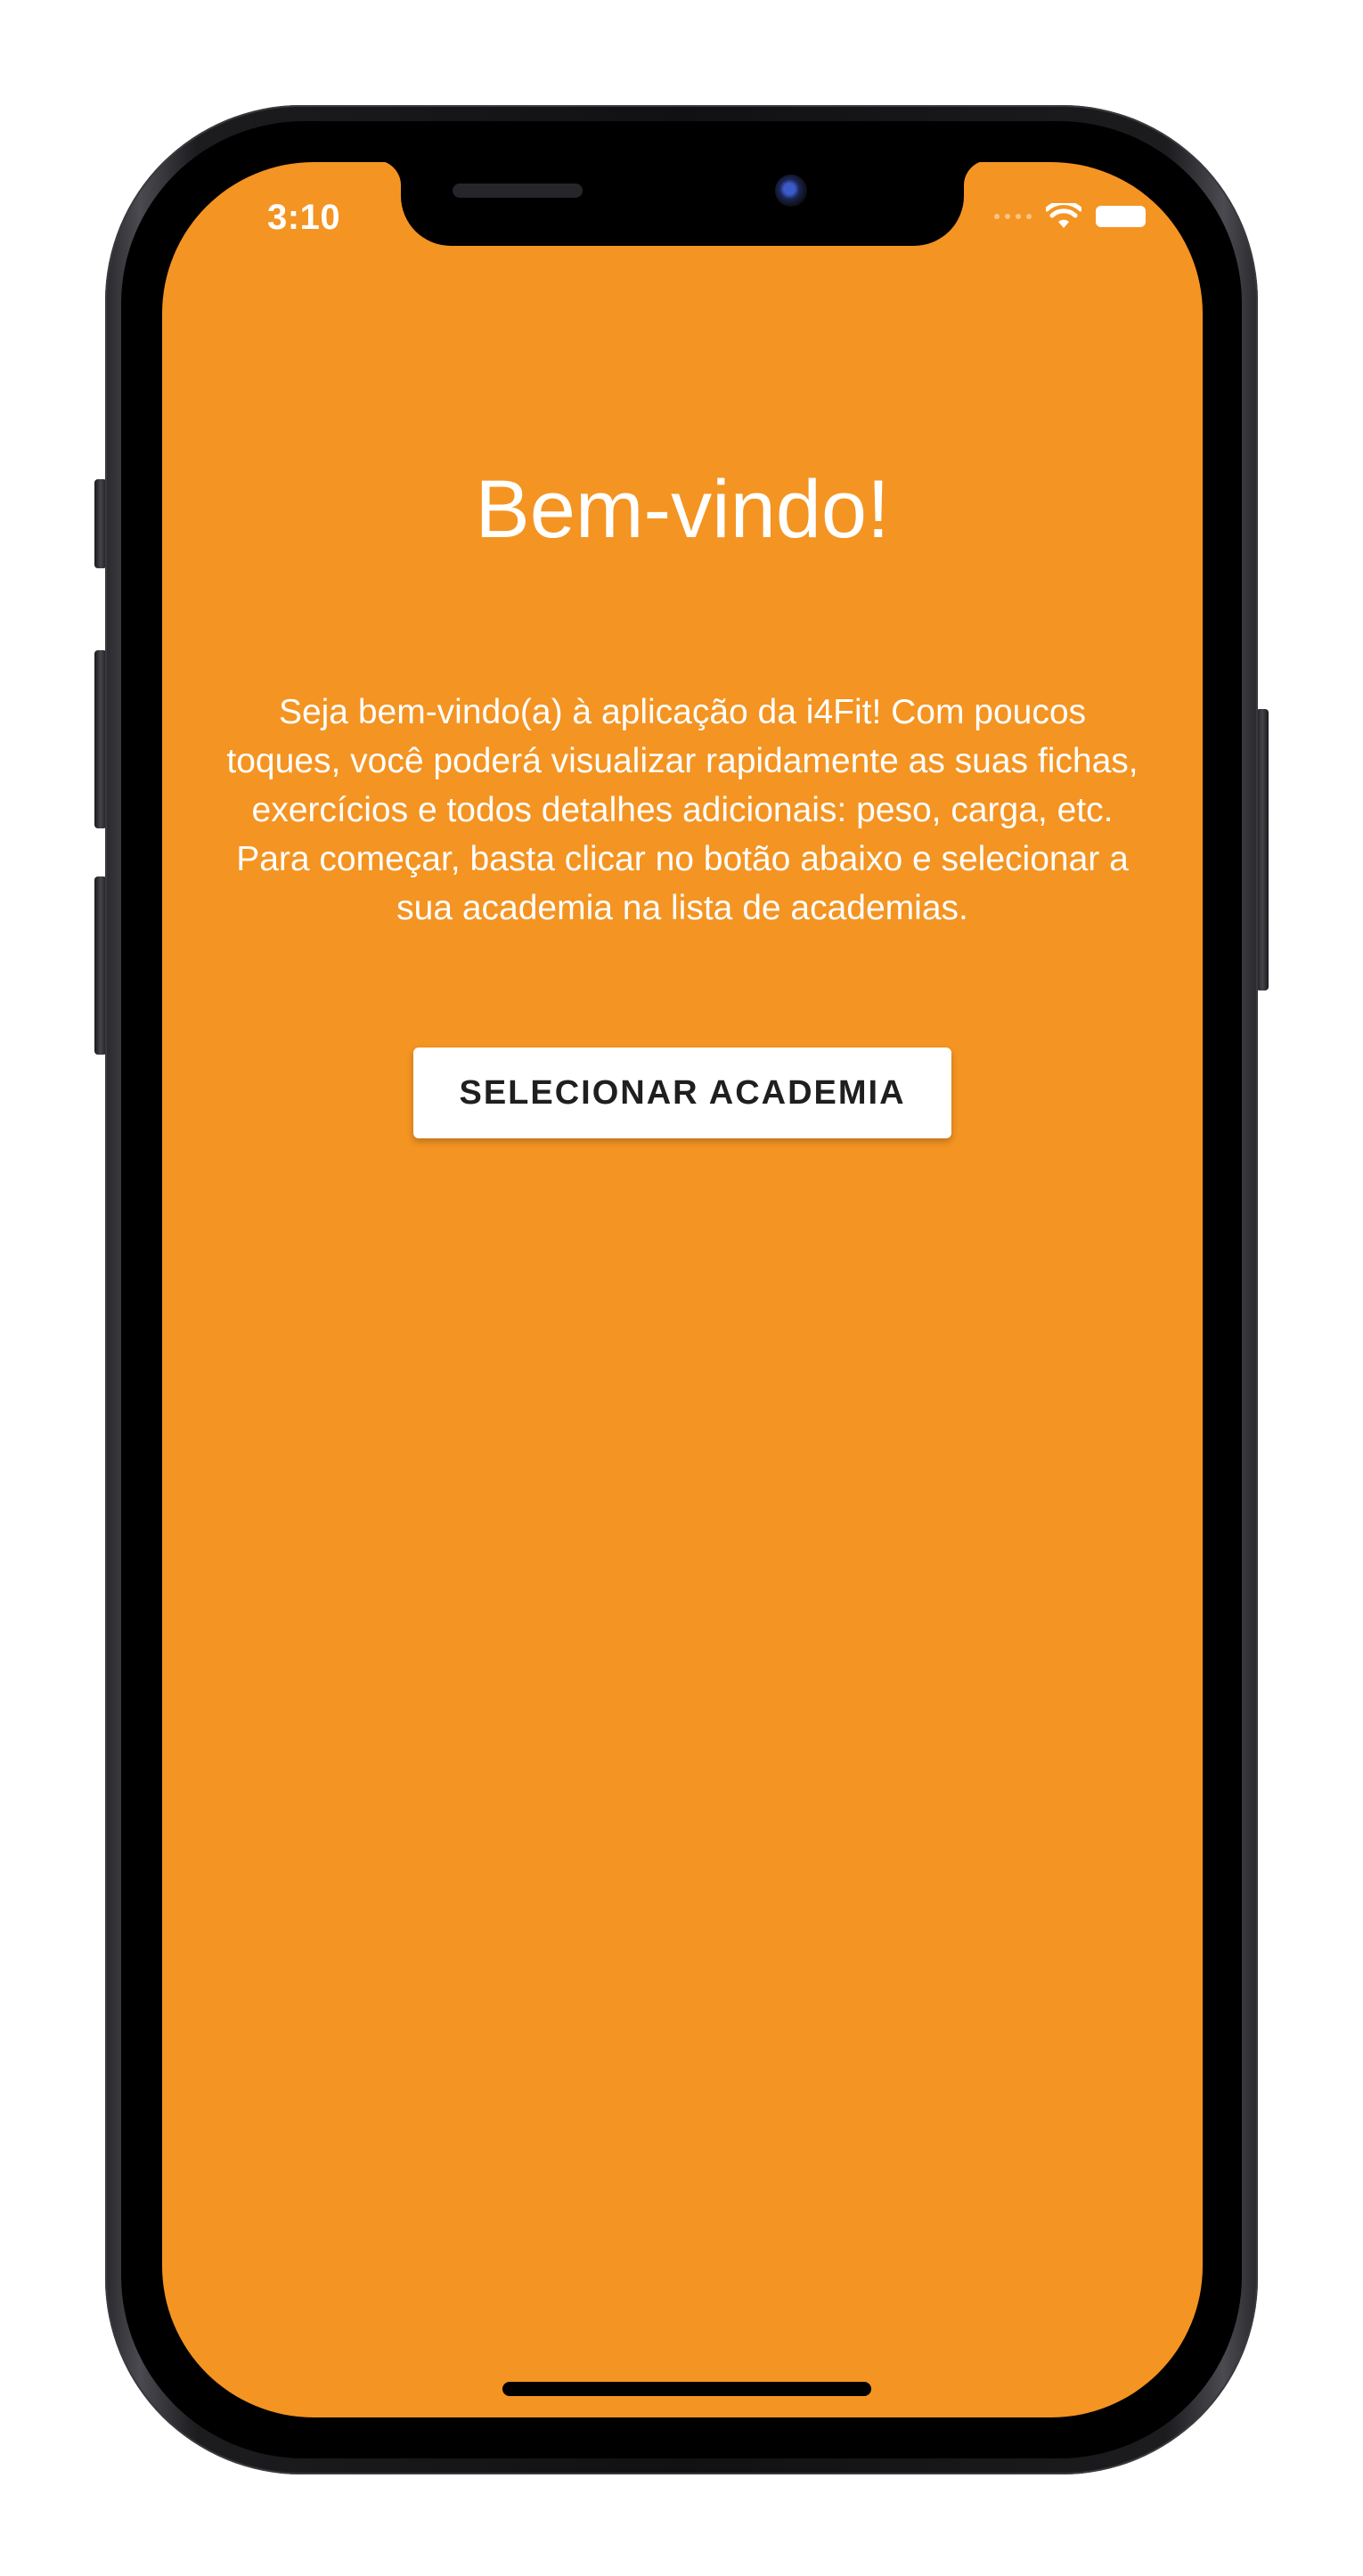 Image resolution: width=1363 pixels, height=2576 pixels. What do you see at coordinates (687, 2389) in the screenshot?
I see `home-indicator` at bounding box center [687, 2389].